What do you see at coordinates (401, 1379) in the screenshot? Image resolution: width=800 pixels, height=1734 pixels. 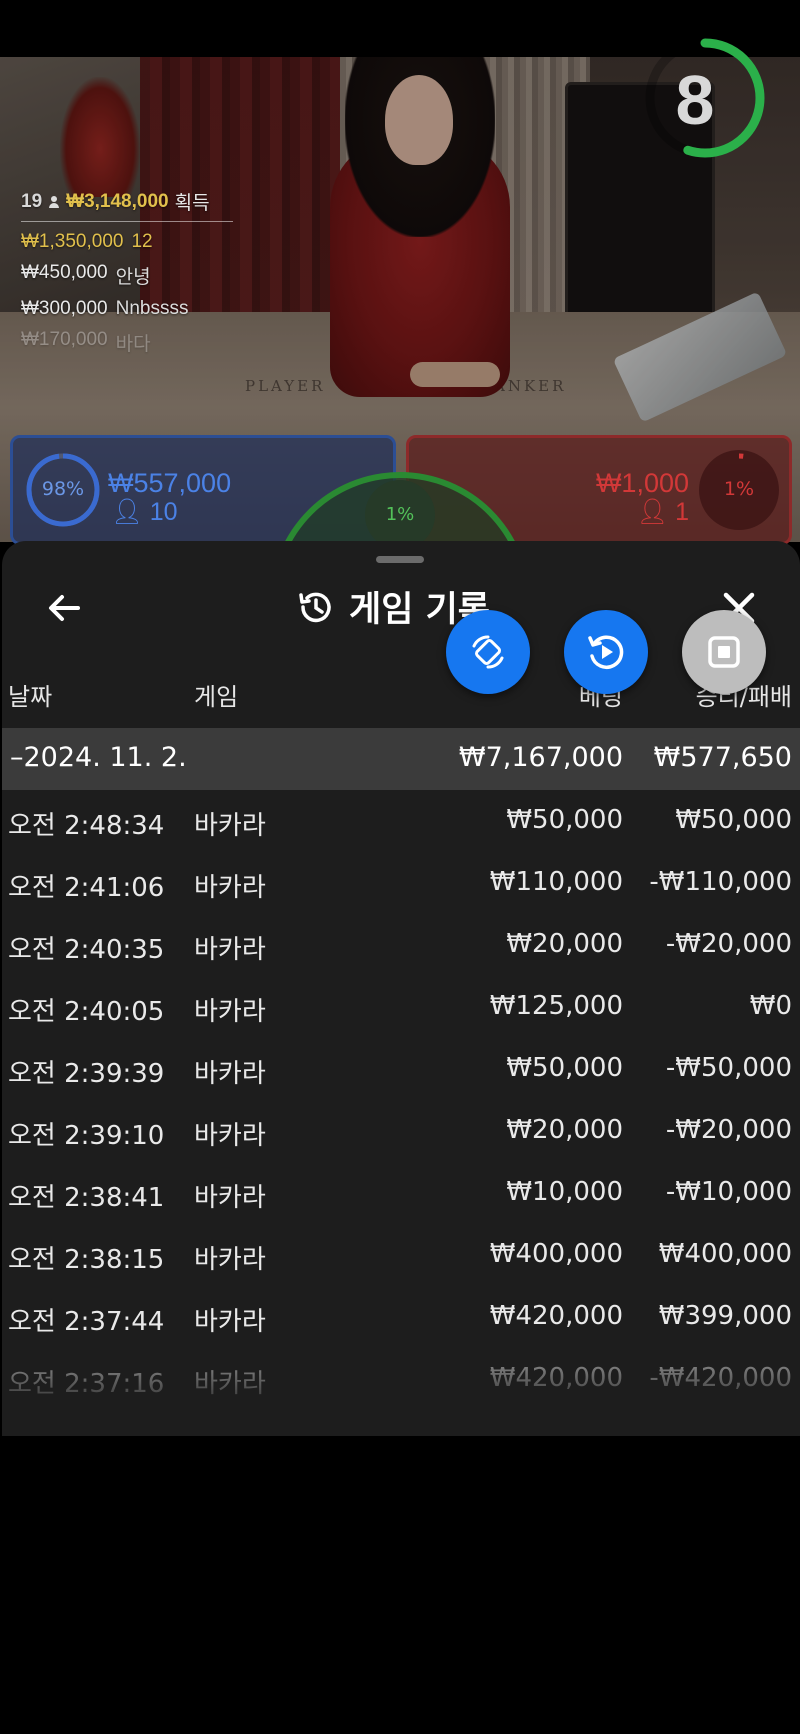 I see `table-row: 오전 2:37:16 바카라 ₩420,000 -₩420,000` at bounding box center [401, 1379].